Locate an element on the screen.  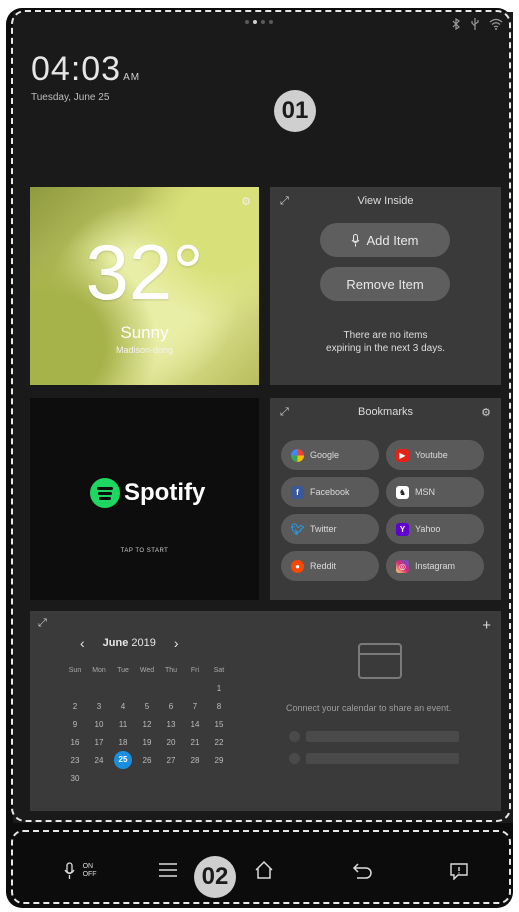
voice-toggle-label: ON OFF is located at coordinates (90, 871).